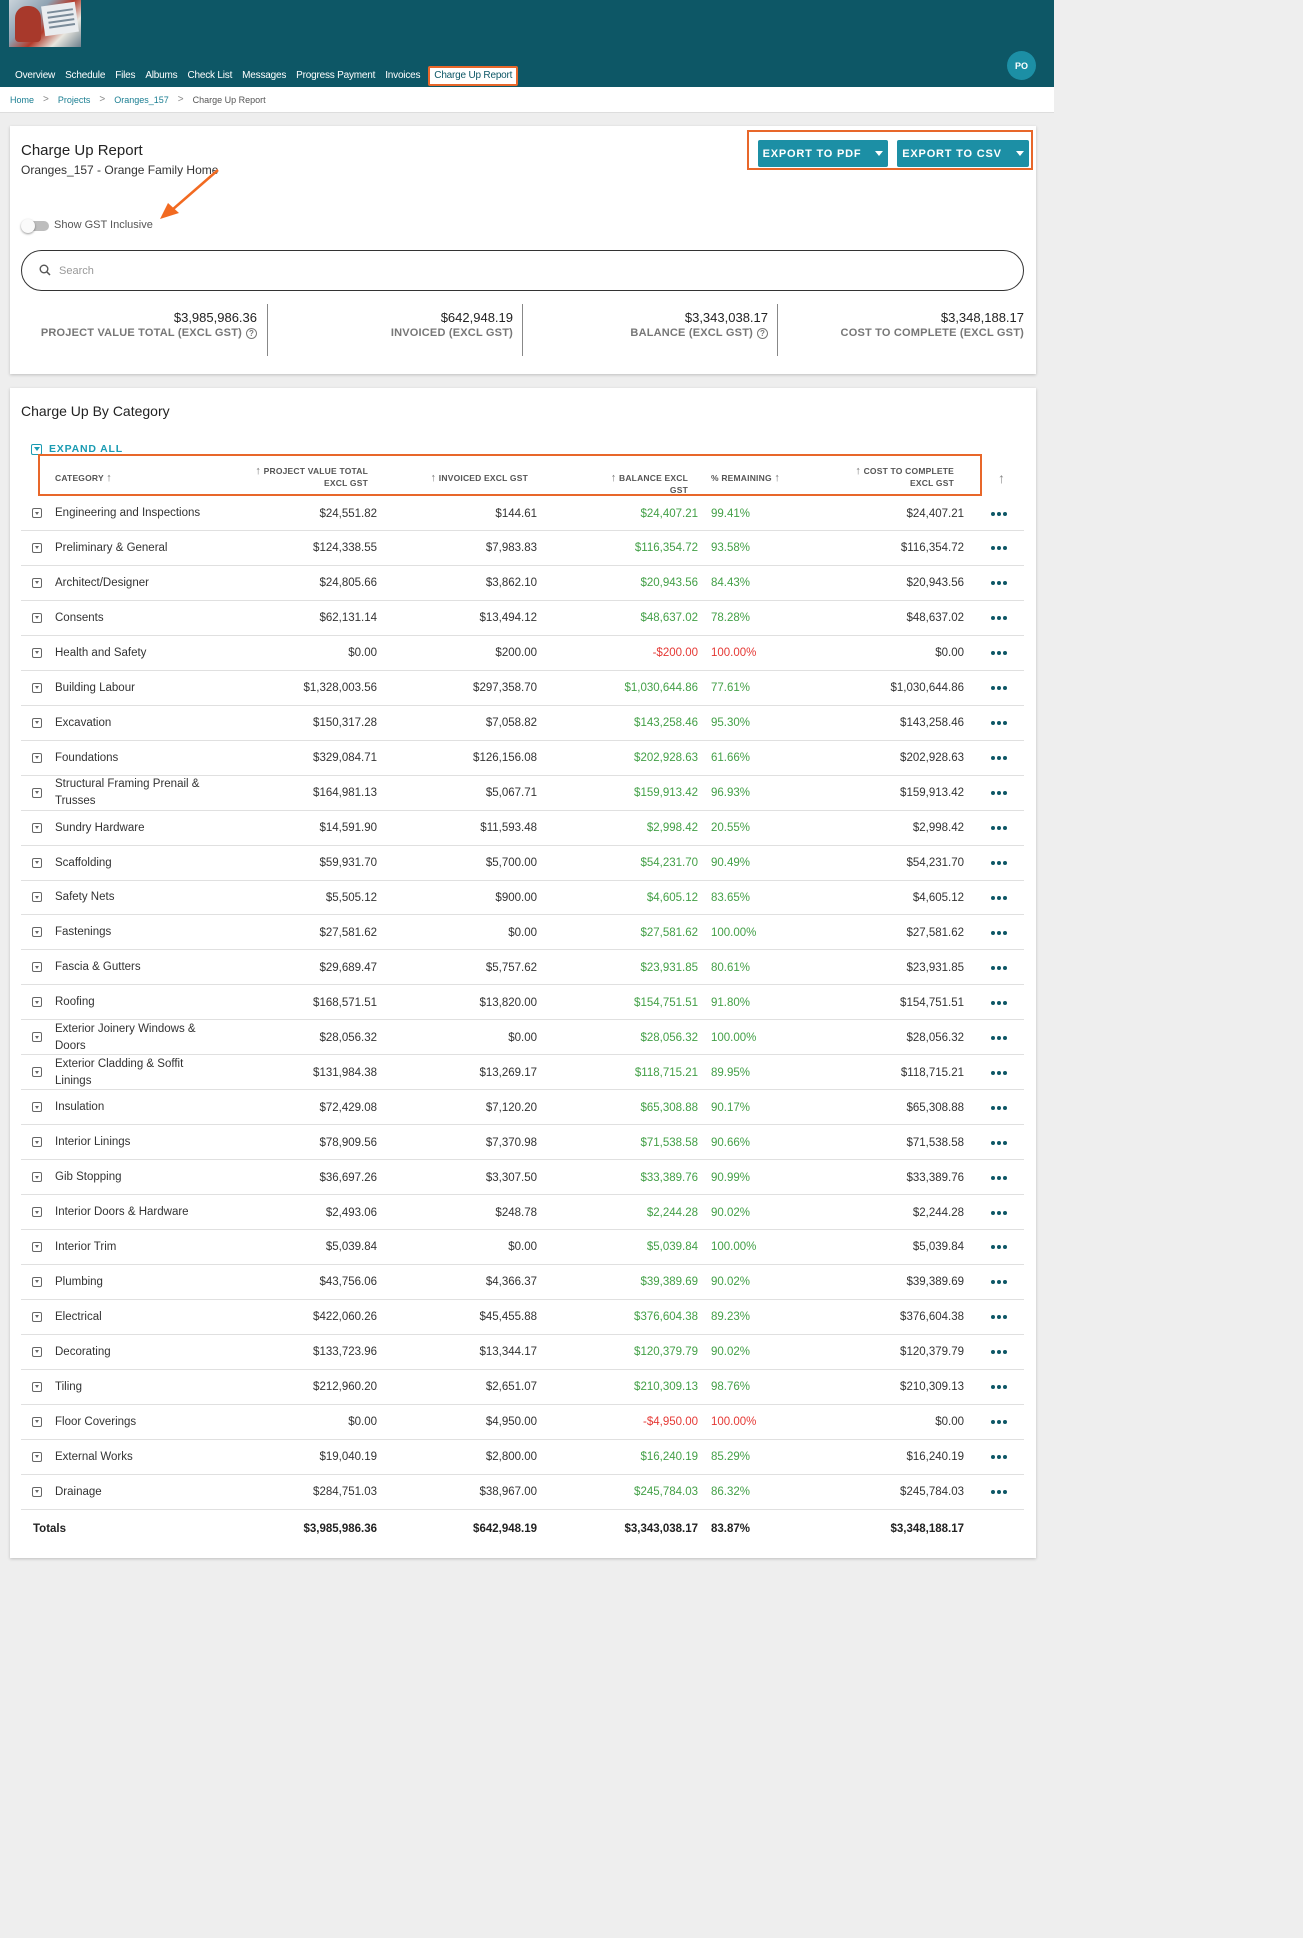 The image size is (1303, 1938). Describe the element at coordinates (741, 478) in the screenshot. I see `column-label: % REMAINING` at that location.